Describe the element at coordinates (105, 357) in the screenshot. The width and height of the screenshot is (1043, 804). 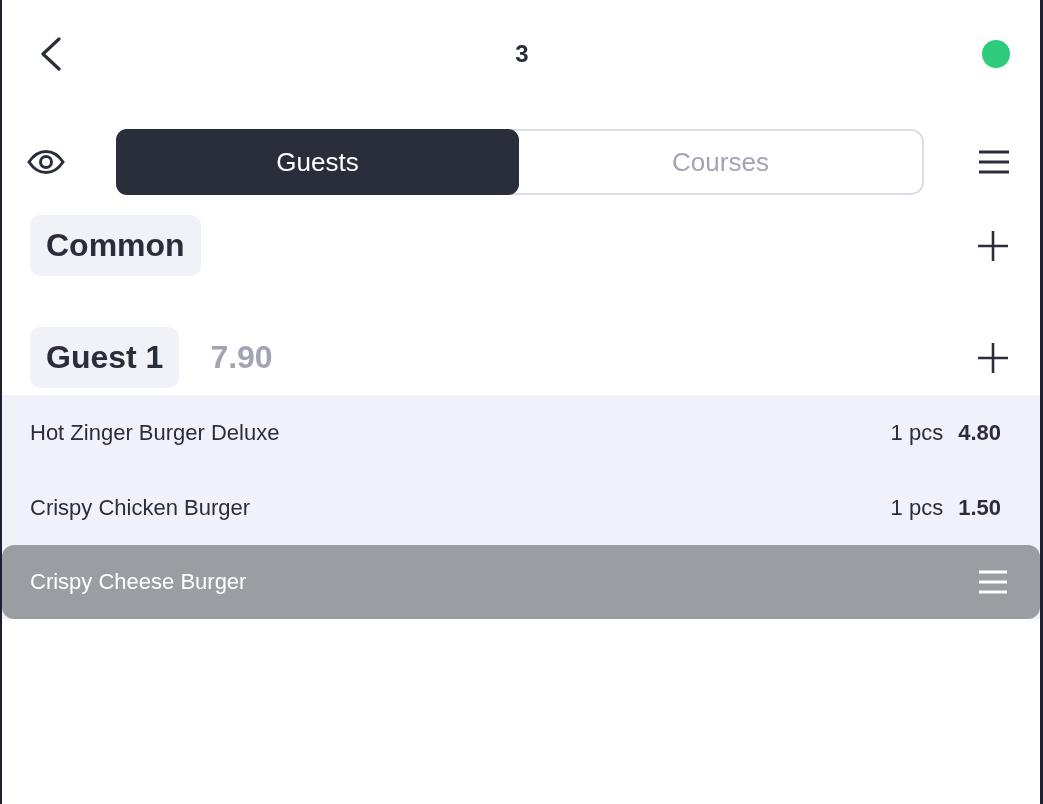
I see `group-chip: Guest 1` at that location.